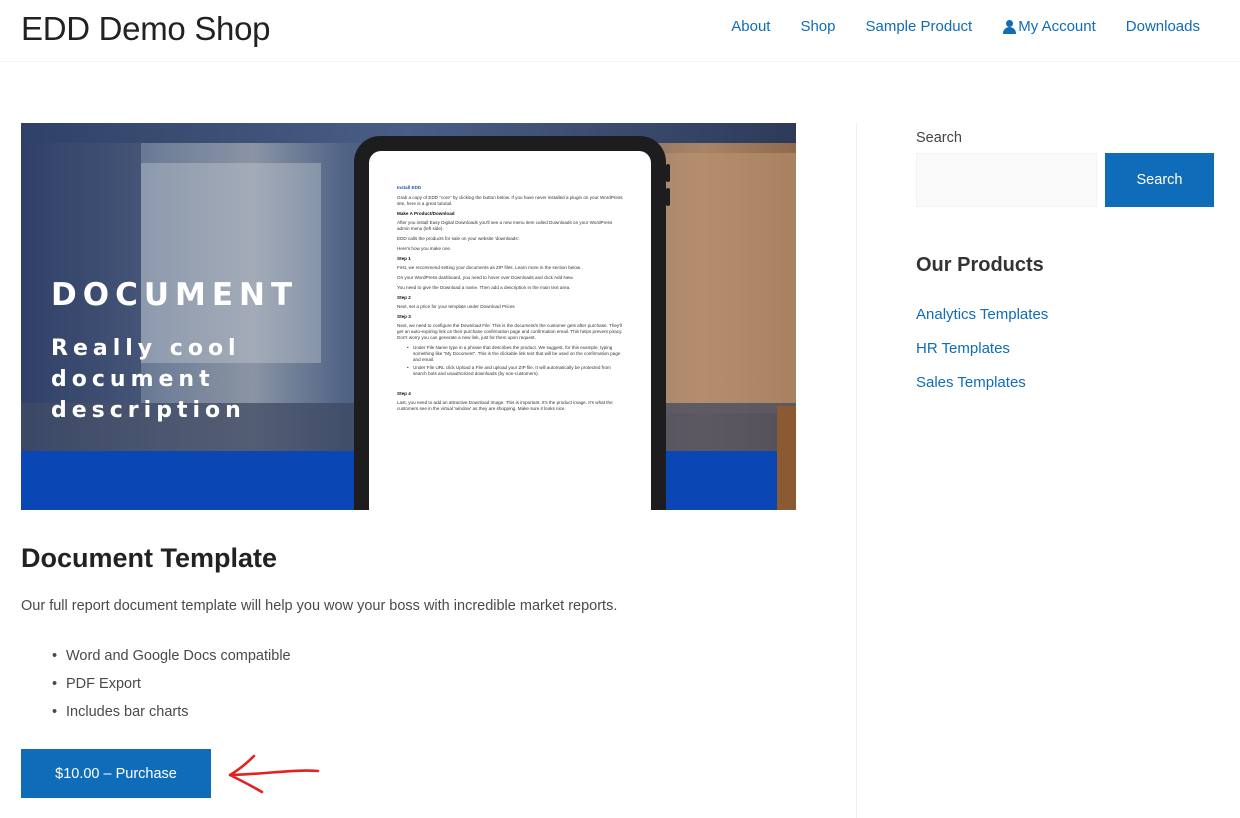 The image size is (1240, 818). Describe the element at coordinates (404, 258) in the screenshot. I see `doc-heading: Step 1` at that location.